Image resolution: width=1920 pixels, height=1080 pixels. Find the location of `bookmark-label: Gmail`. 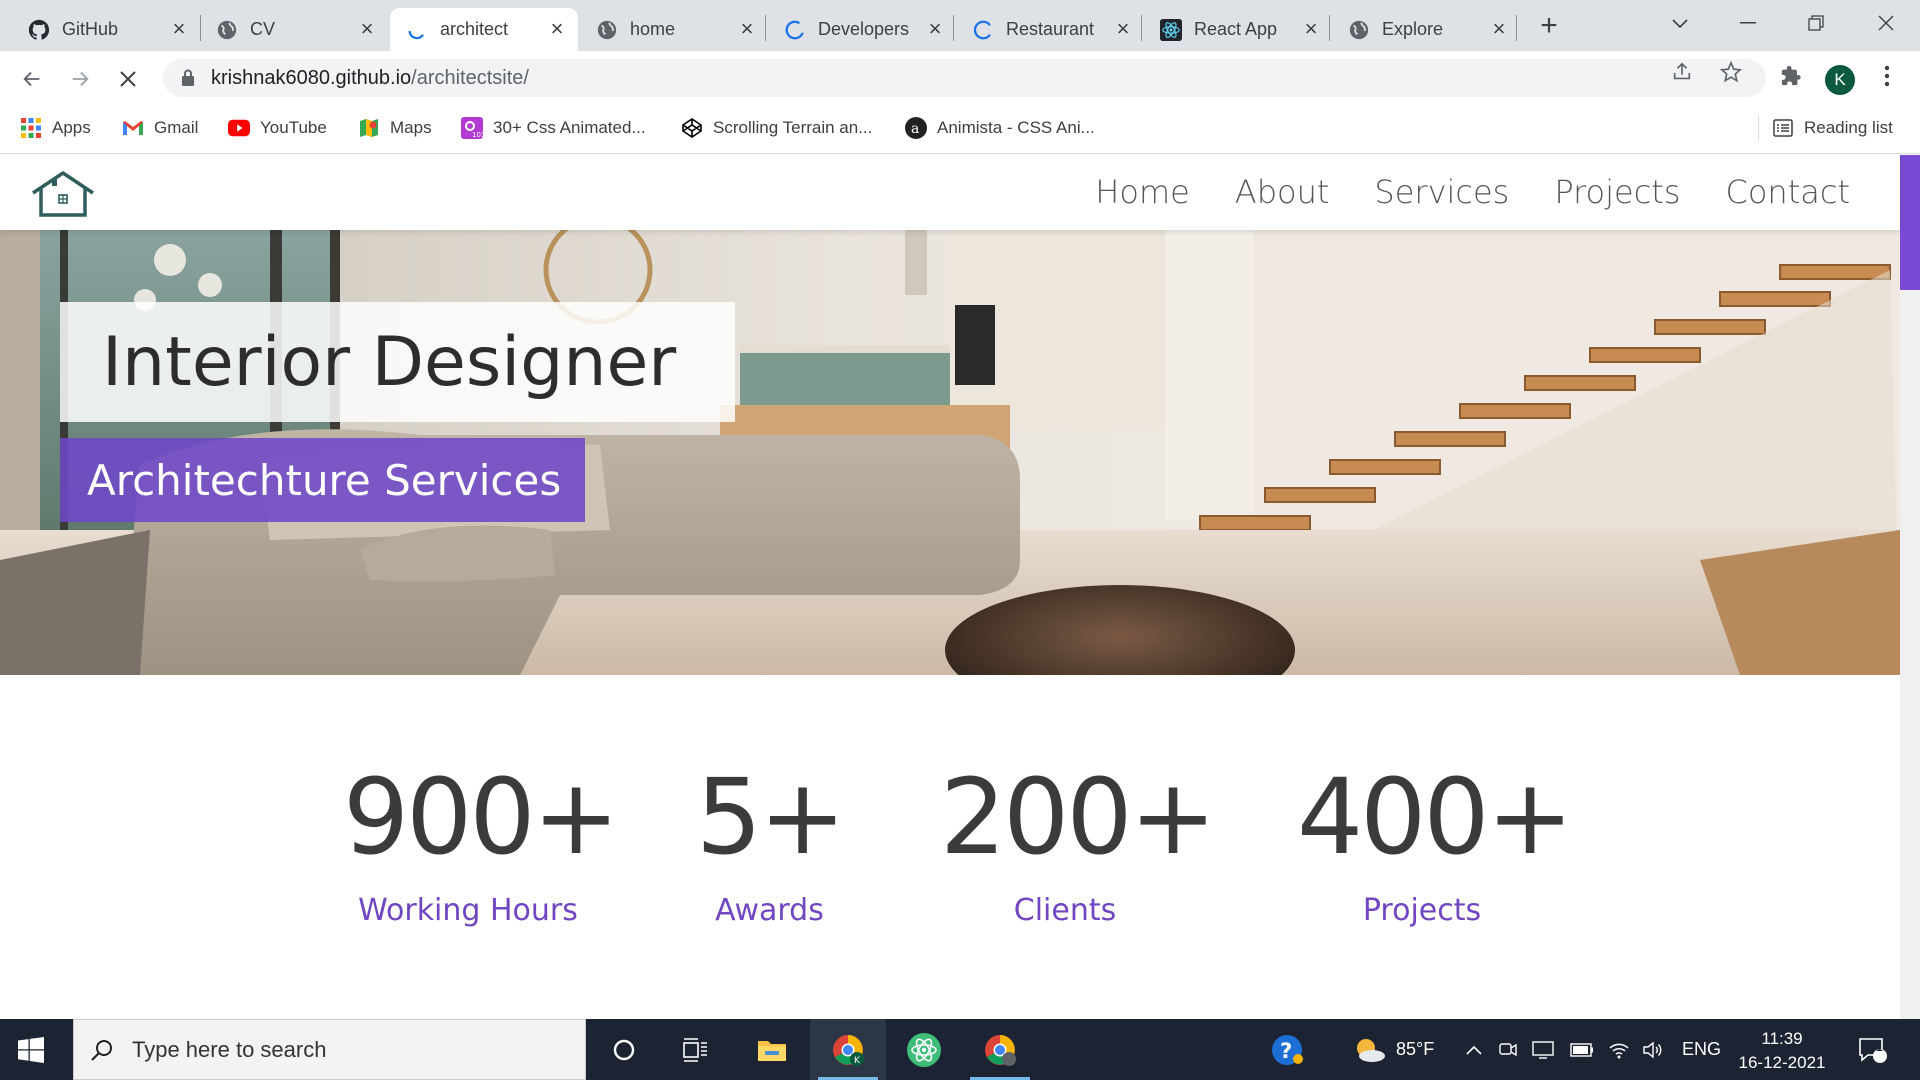

bookmark-label: Gmail is located at coordinates (176, 127).